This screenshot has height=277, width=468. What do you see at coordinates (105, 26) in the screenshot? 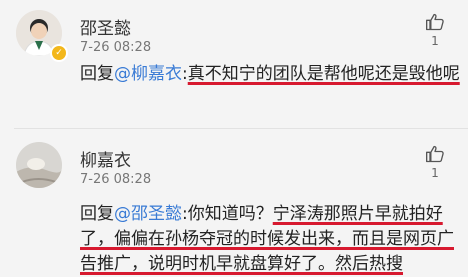
I see `username: 邵圣懿` at bounding box center [105, 26].